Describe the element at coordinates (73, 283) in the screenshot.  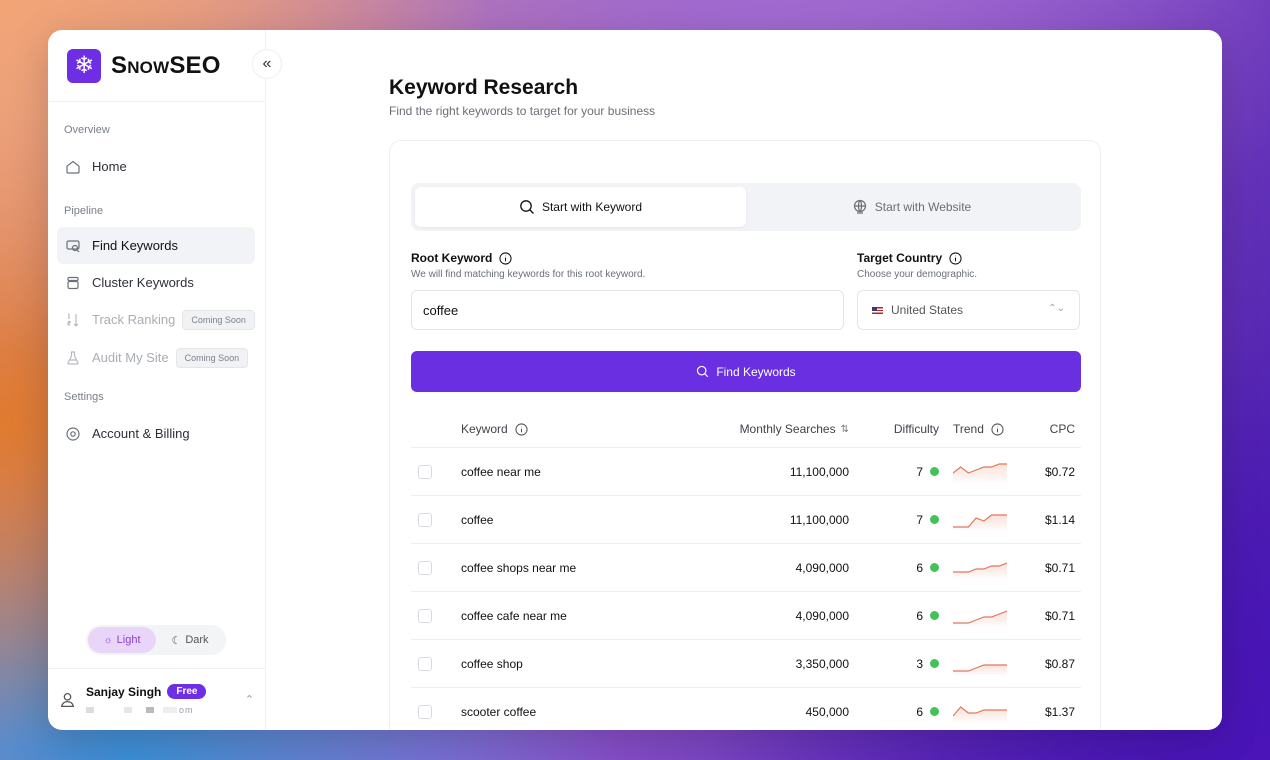
I see `layers-icon` at that location.